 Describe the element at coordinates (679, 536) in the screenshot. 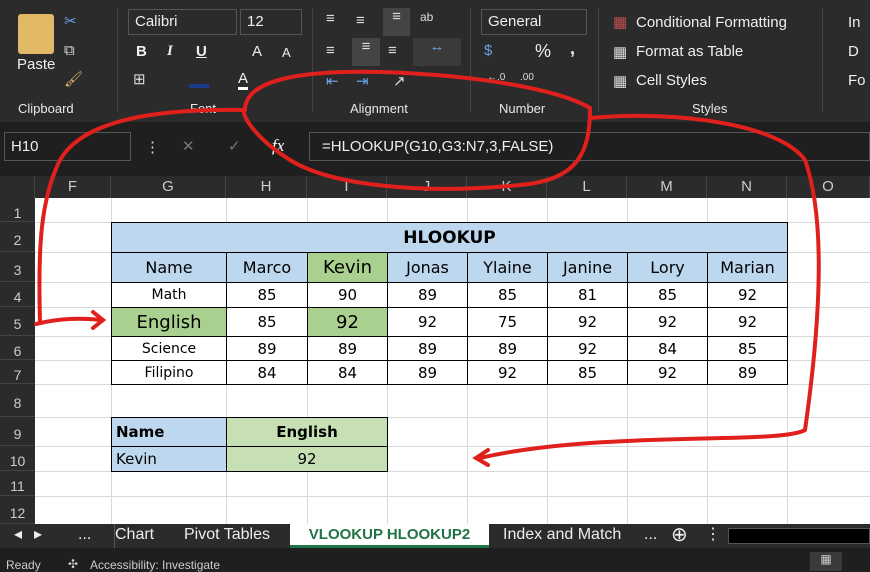

I see `add-sheet-icon: ⊕` at that location.